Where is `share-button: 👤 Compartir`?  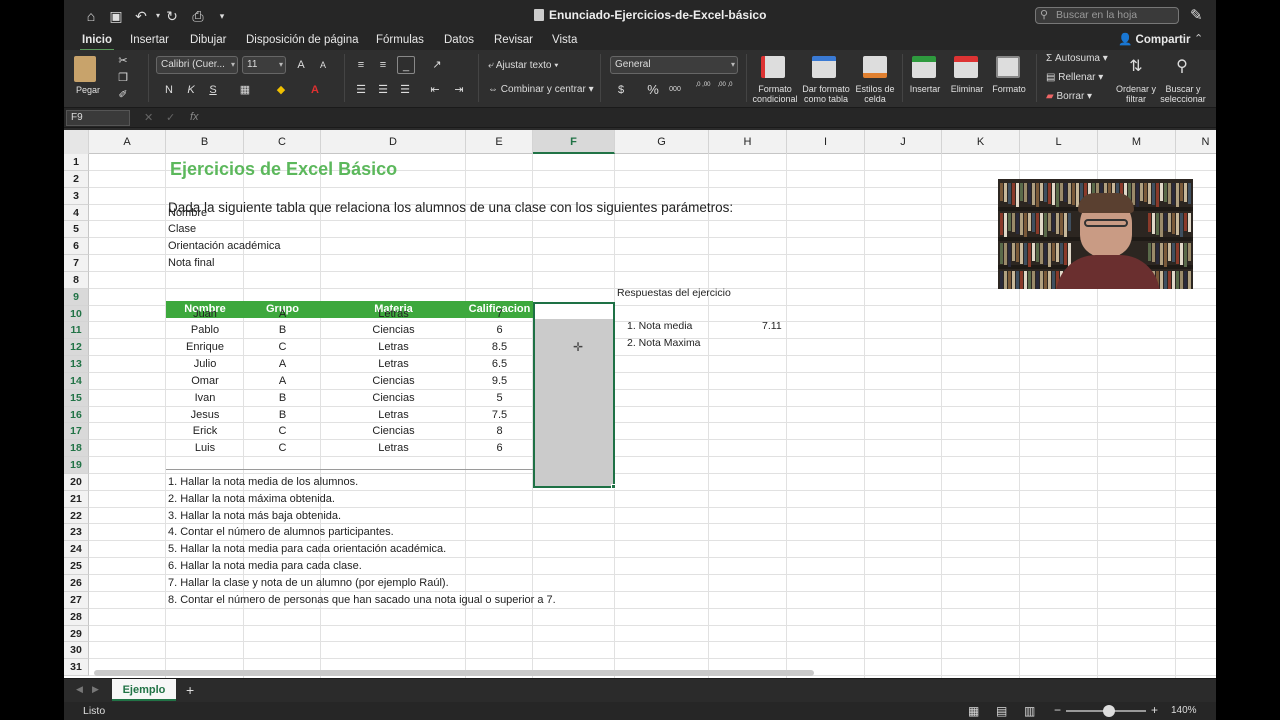 share-button: 👤 Compartir is located at coordinates (1154, 39).